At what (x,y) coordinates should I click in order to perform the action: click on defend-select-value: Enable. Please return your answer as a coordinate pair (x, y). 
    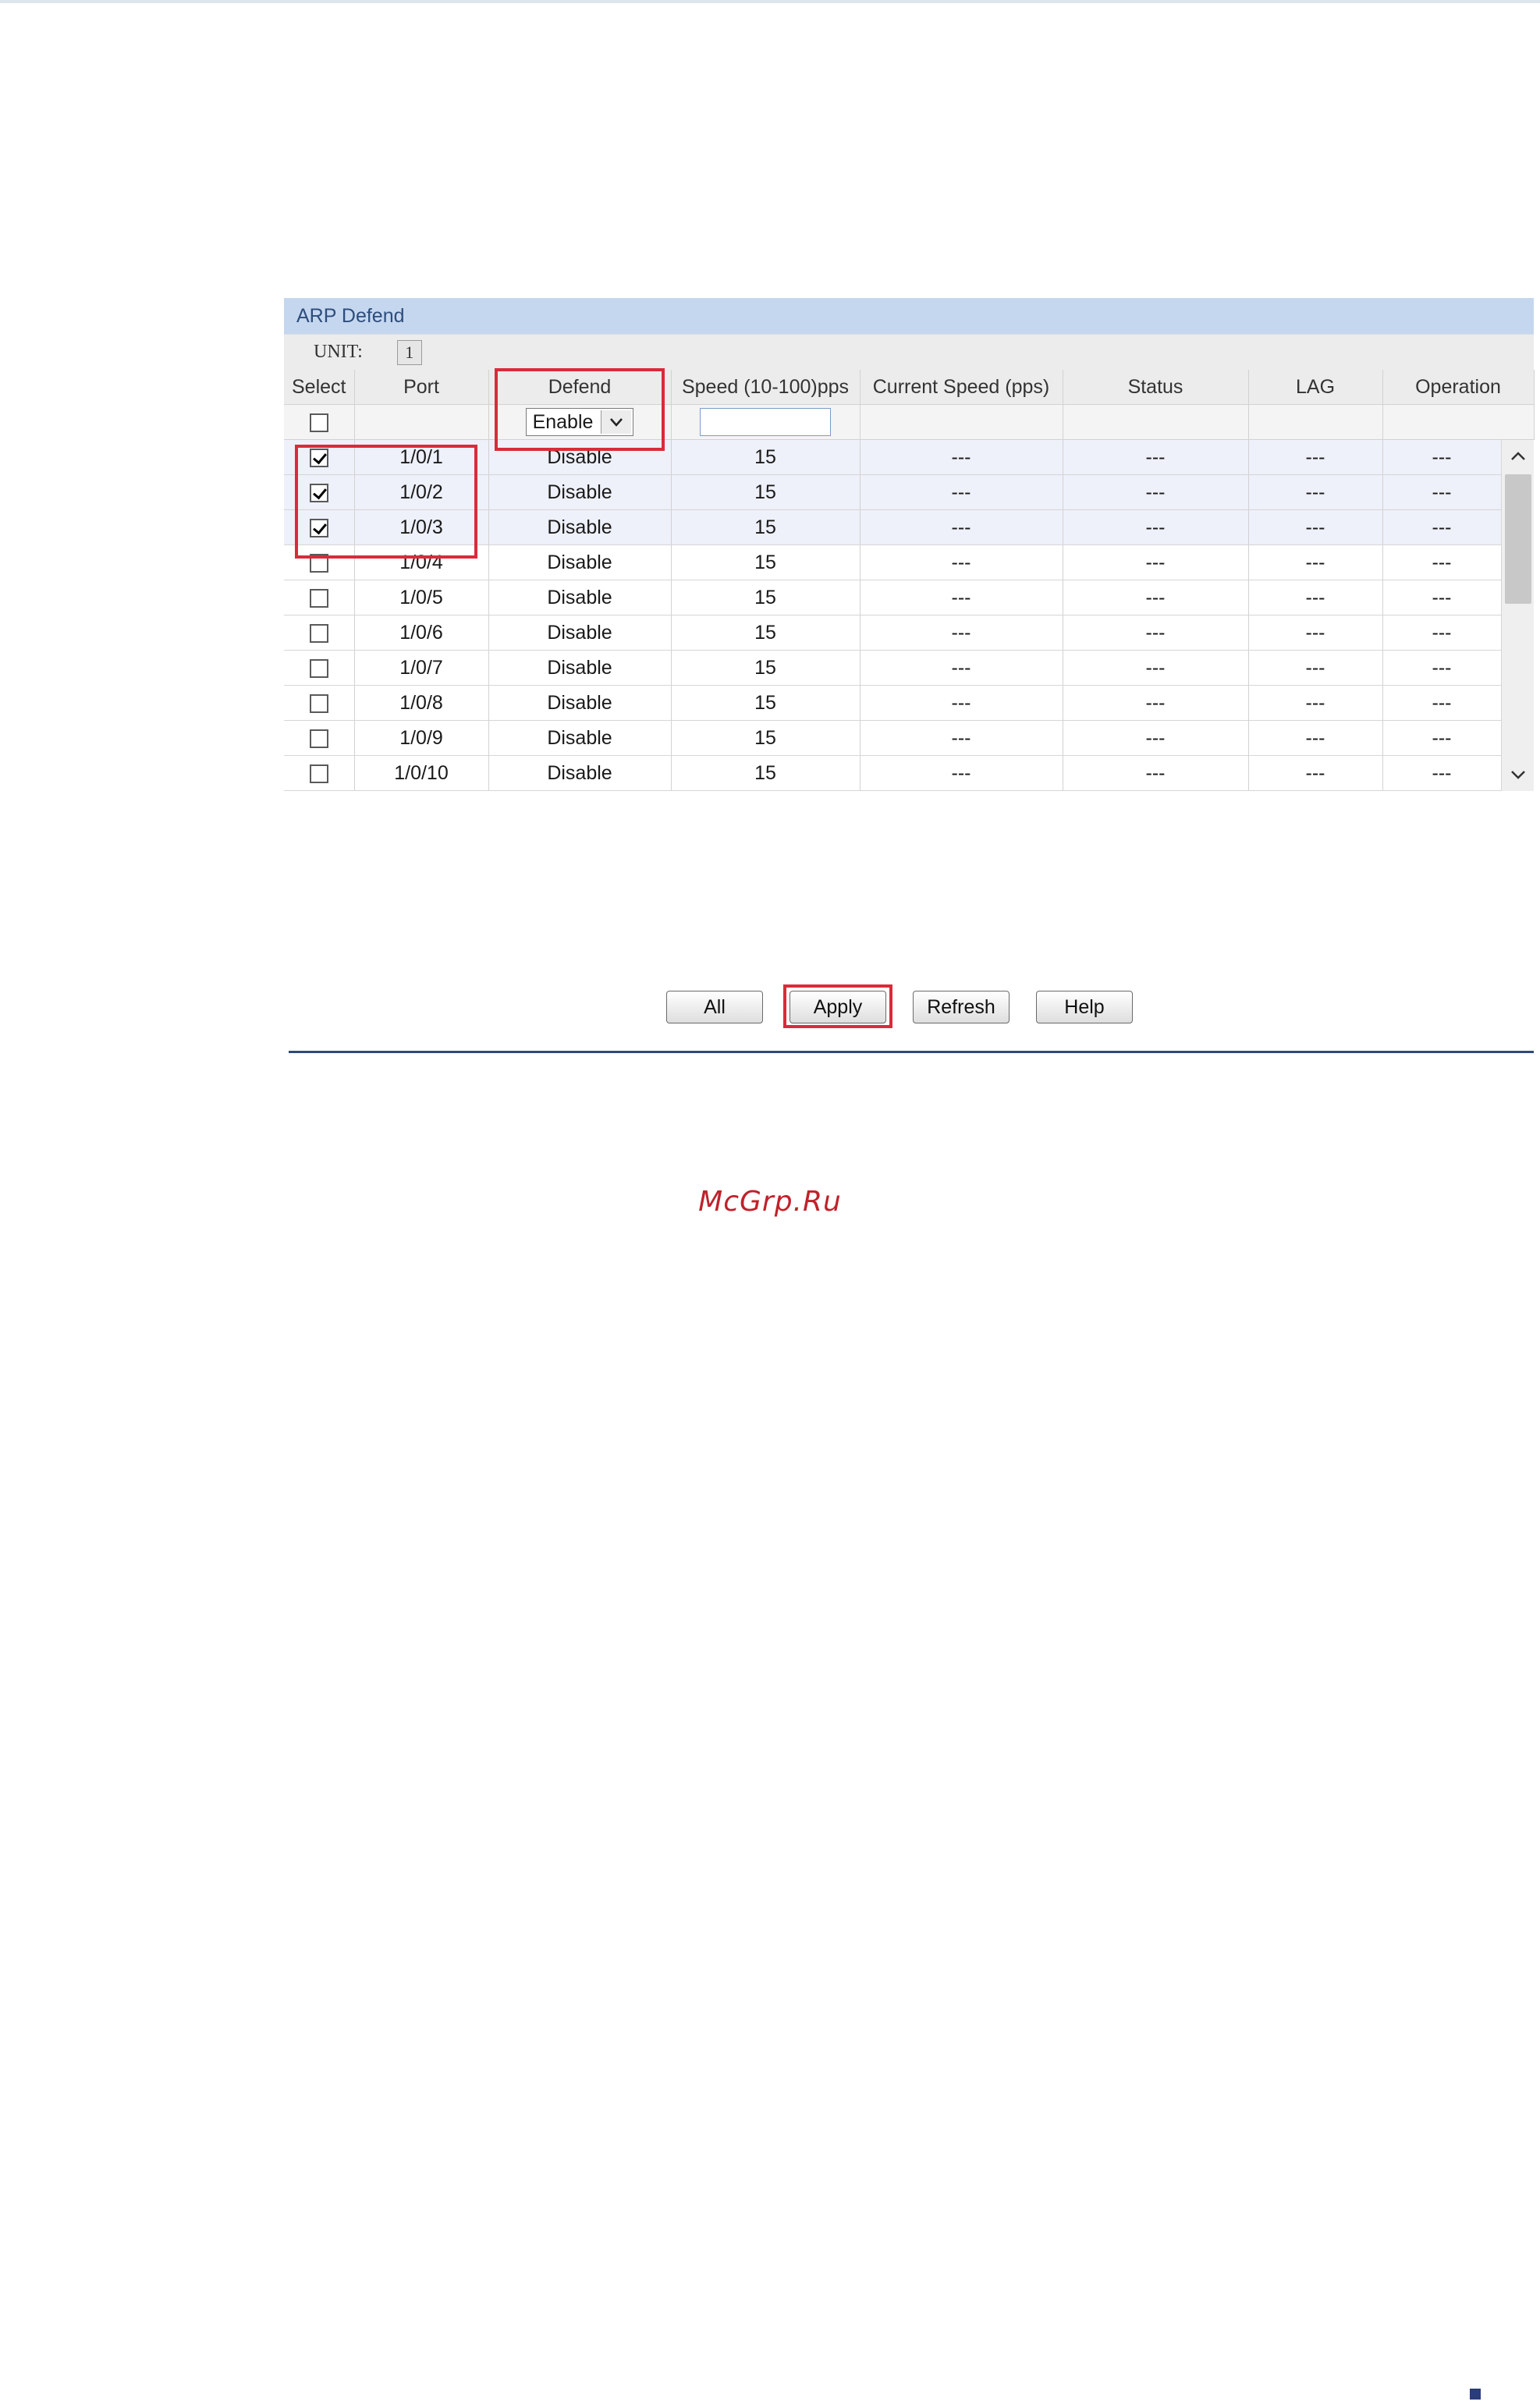
    Looking at the image, I should click on (563, 421).